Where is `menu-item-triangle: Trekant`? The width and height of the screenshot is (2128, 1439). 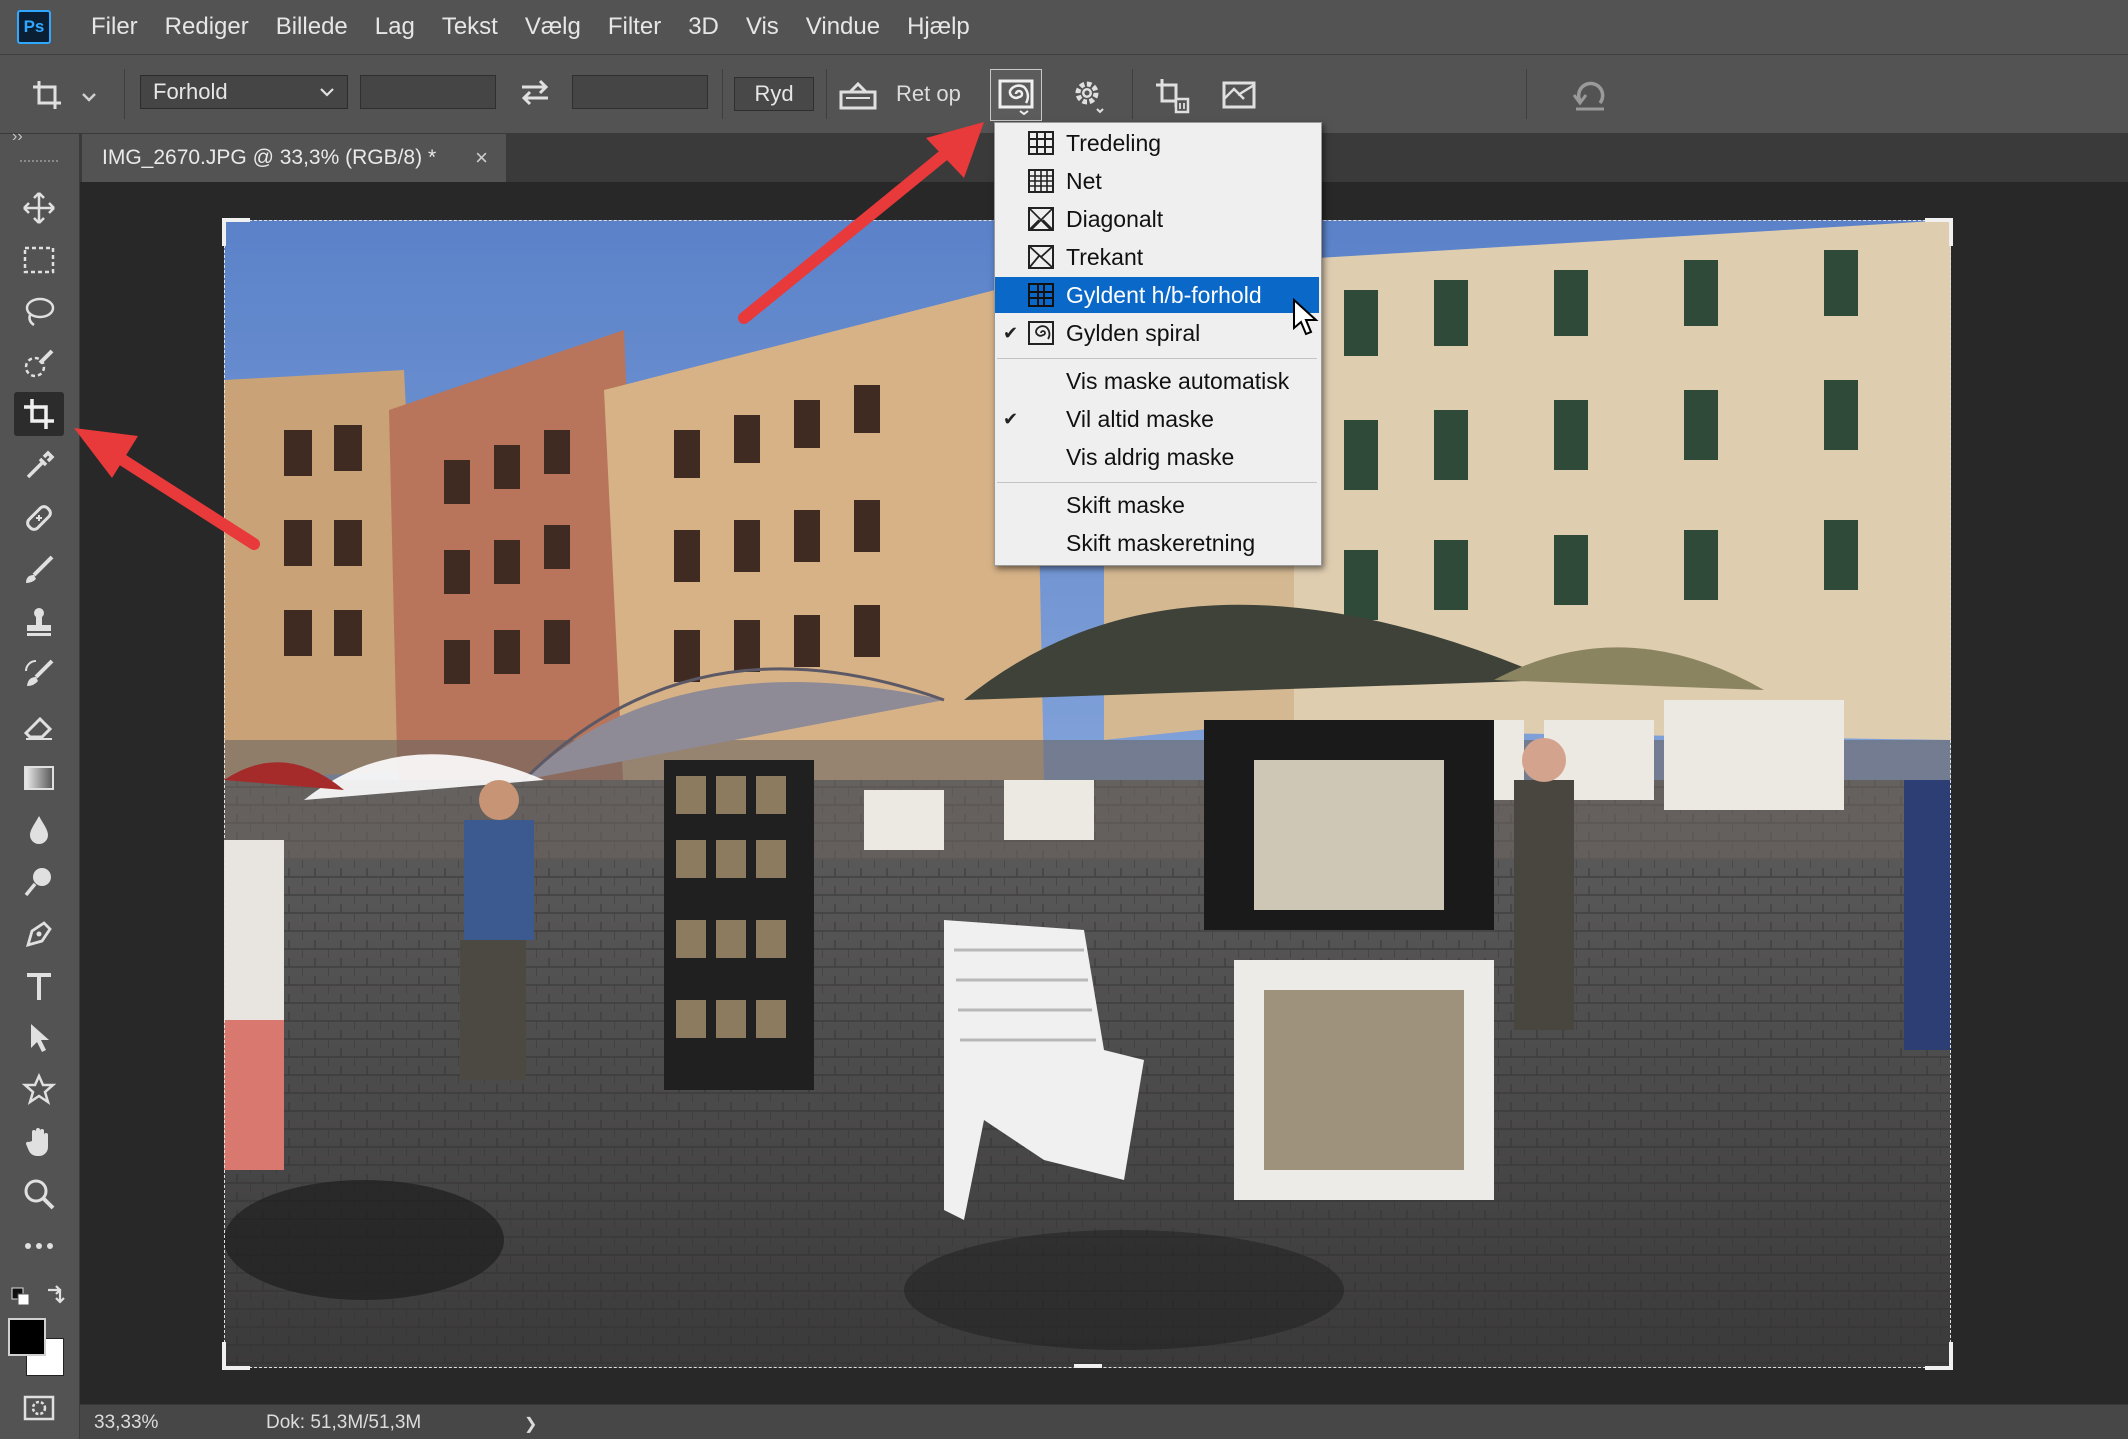
menu-item-triangle: Trekant is located at coordinates (1157, 257).